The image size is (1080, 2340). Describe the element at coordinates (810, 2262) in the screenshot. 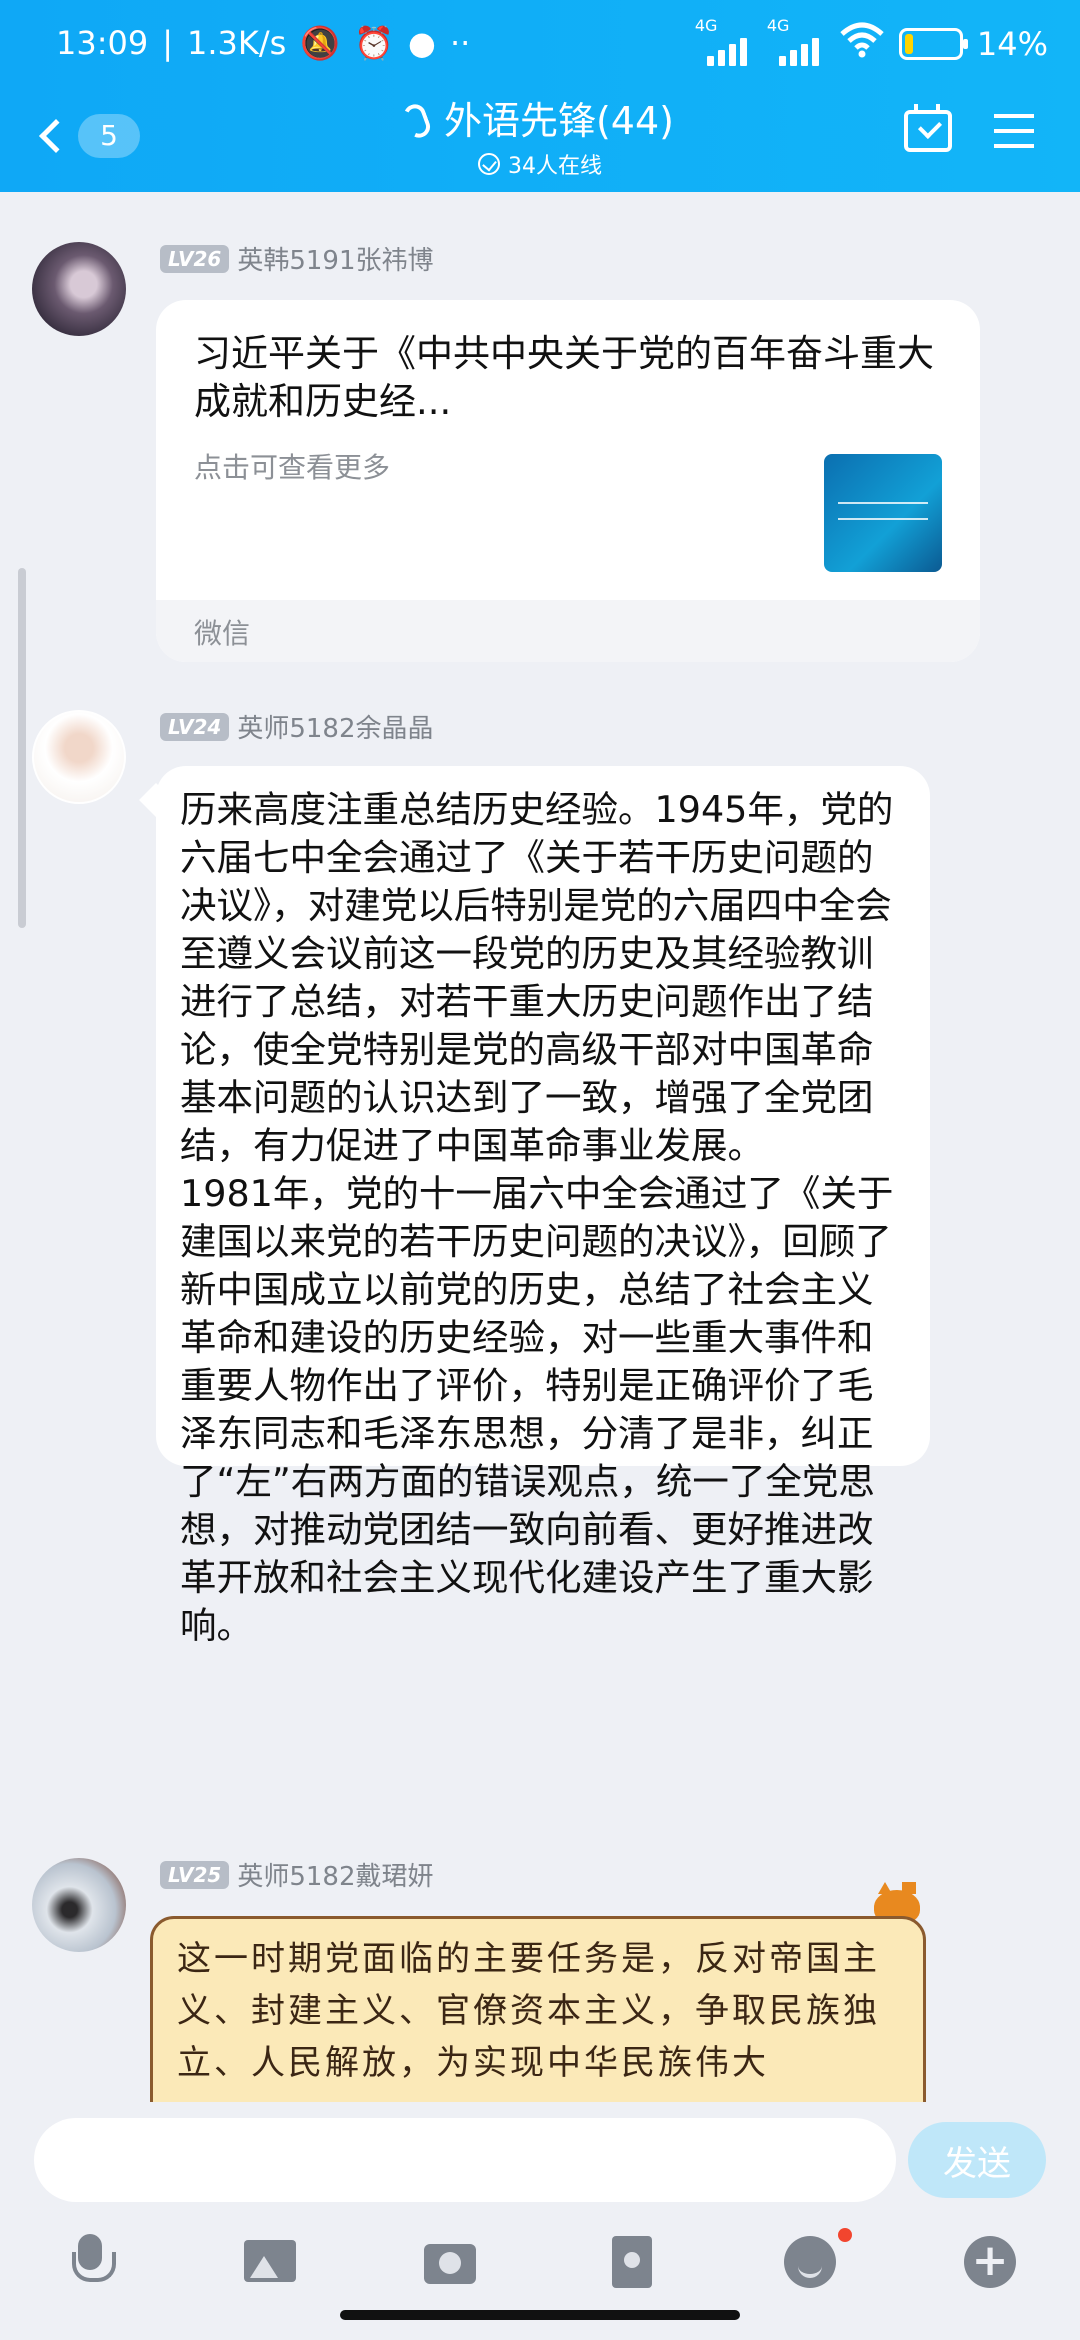

I see `emoji-icon` at that location.